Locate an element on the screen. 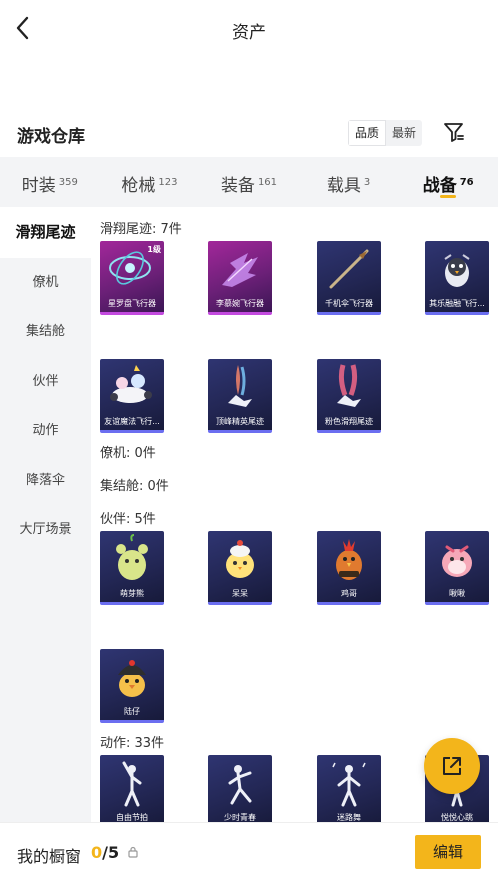 This screenshot has height=880, width=498. edit-button: 编辑 is located at coordinates (448, 852).